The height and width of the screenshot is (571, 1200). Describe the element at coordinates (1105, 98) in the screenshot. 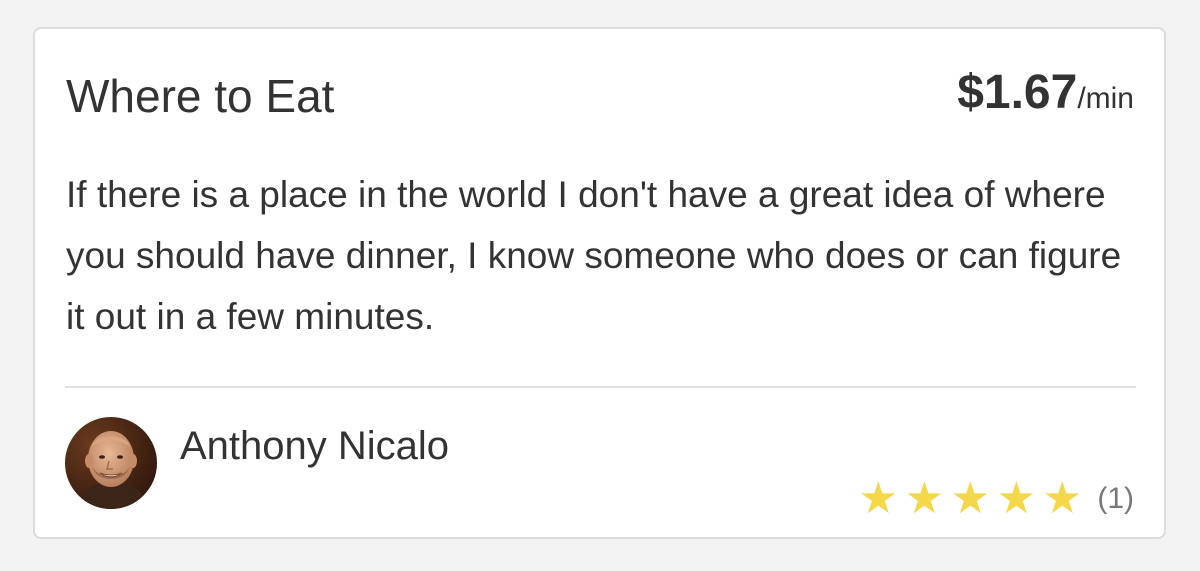

I see `price-unit: /min` at that location.